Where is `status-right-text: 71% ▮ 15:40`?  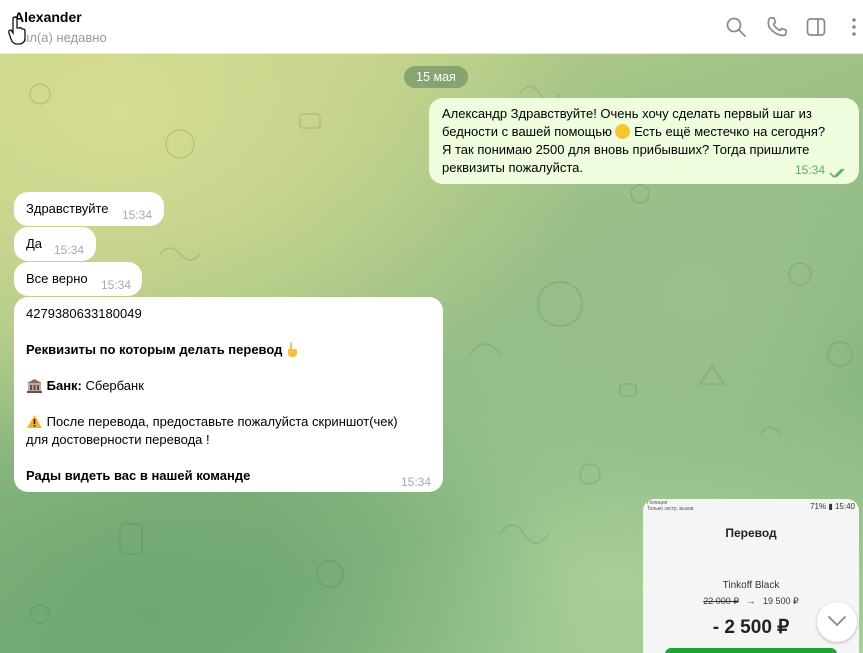
status-right-text: 71% ▮ 15:40 is located at coordinates (832, 506).